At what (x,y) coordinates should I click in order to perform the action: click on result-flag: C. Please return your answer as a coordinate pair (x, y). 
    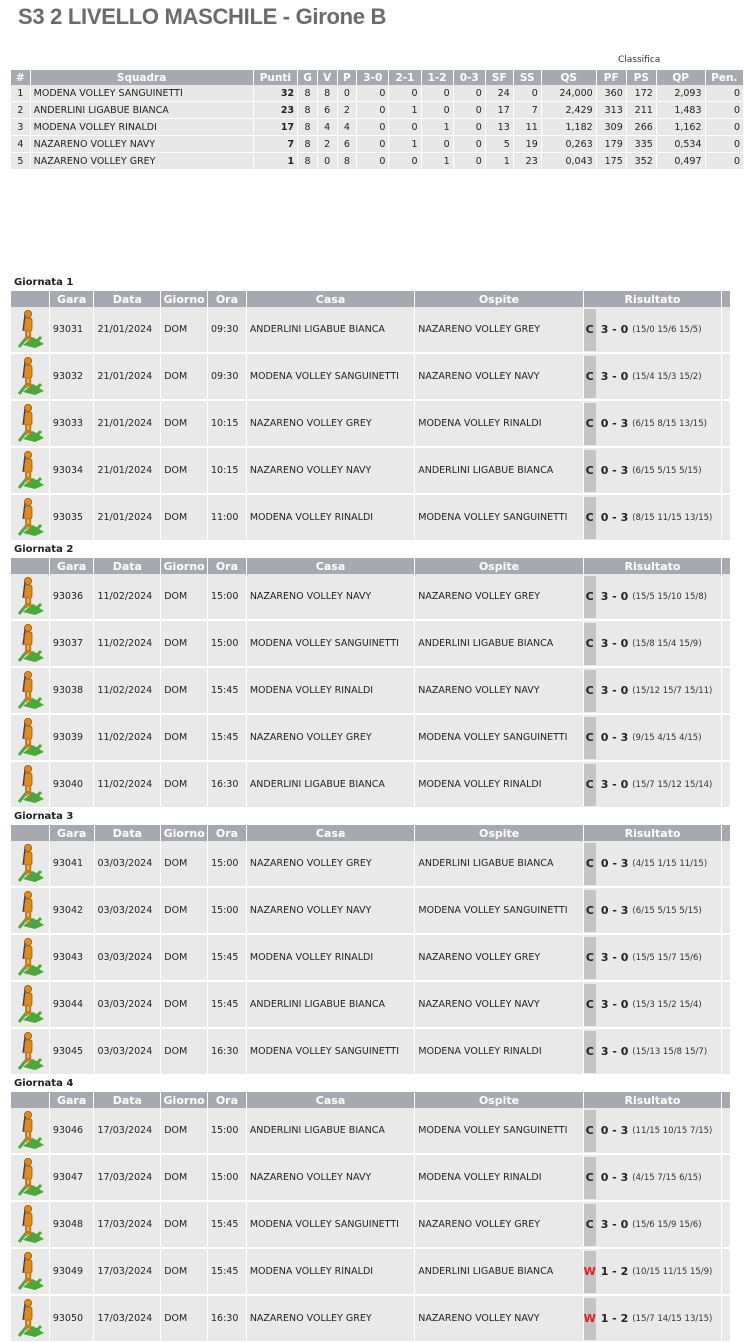
    Looking at the image, I should click on (589, 863).